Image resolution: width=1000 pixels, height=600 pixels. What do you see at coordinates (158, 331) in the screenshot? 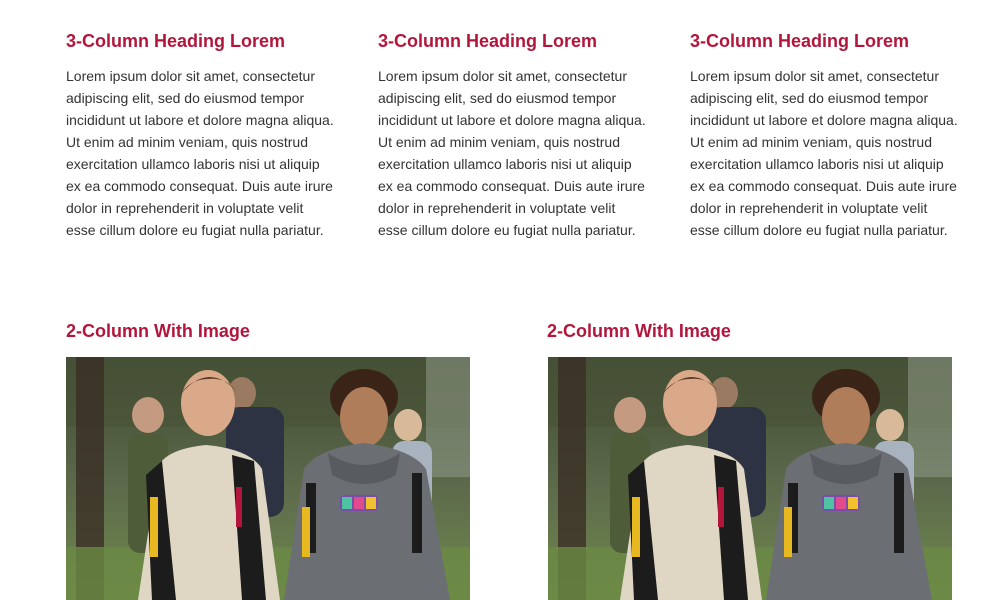
I see `two-column-heading-left: 2-Column With Image` at bounding box center [158, 331].